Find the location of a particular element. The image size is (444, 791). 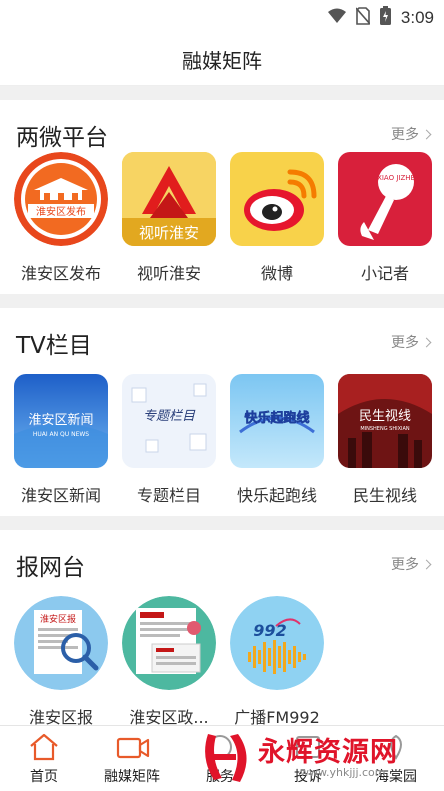

thumb-text: 淮安区新闻 is located at coordinates (60, 420).